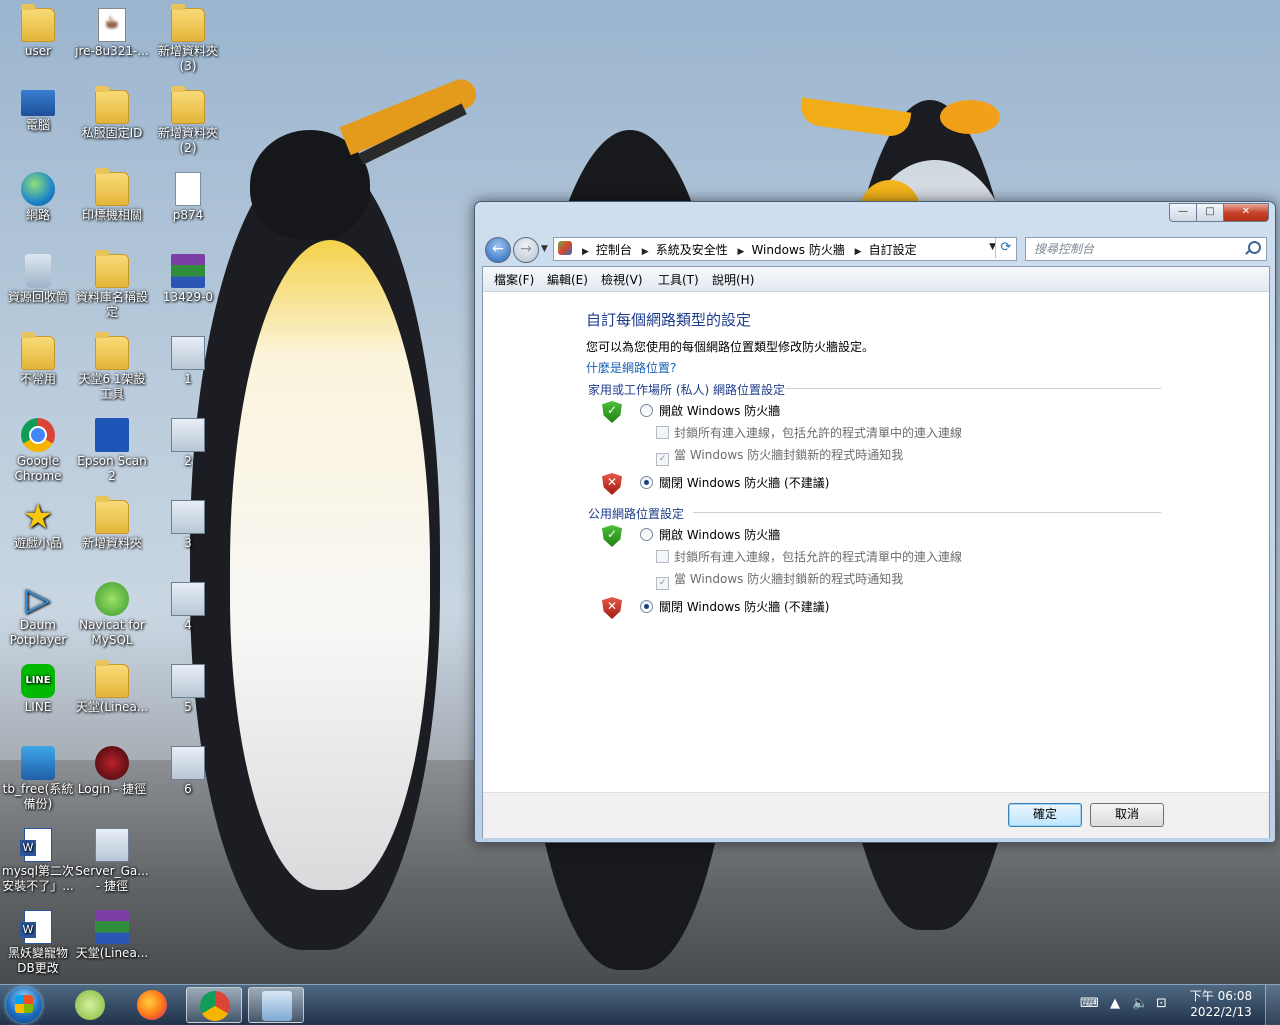 The height and width of the screenshot is (1025, 1280). I want to click on desktop-icon-login: Login - 捷徑, so click(112, 768).